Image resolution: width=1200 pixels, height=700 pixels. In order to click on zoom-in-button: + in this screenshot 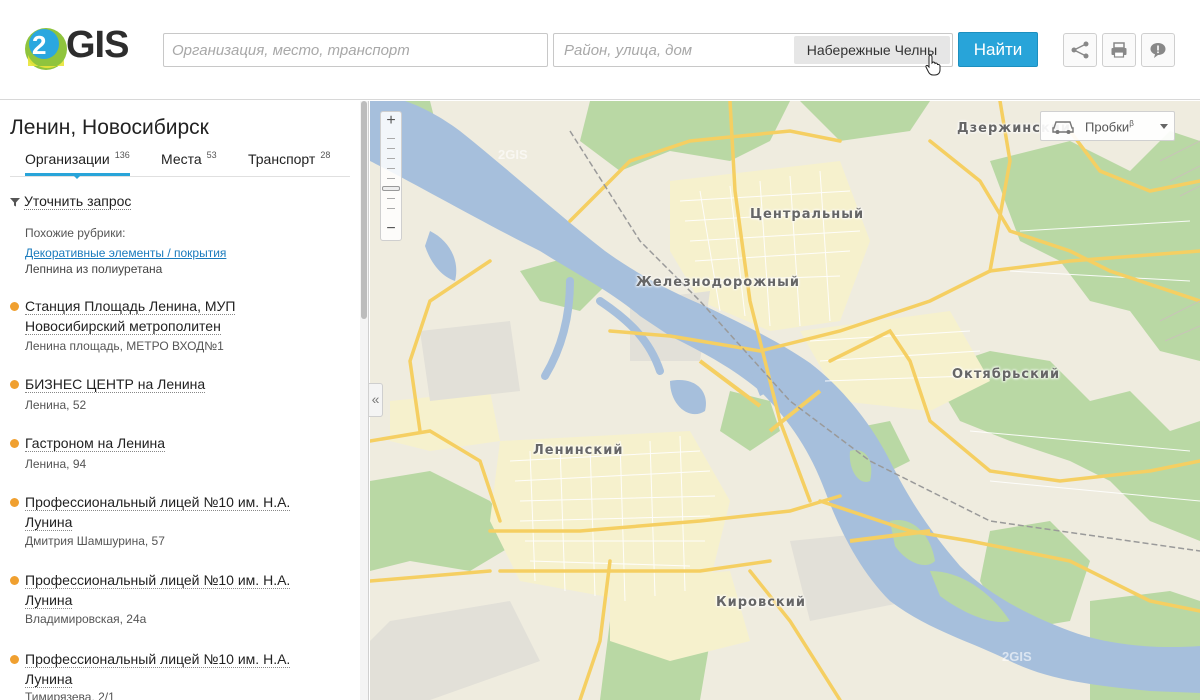, I will do `click(391, 121)`.